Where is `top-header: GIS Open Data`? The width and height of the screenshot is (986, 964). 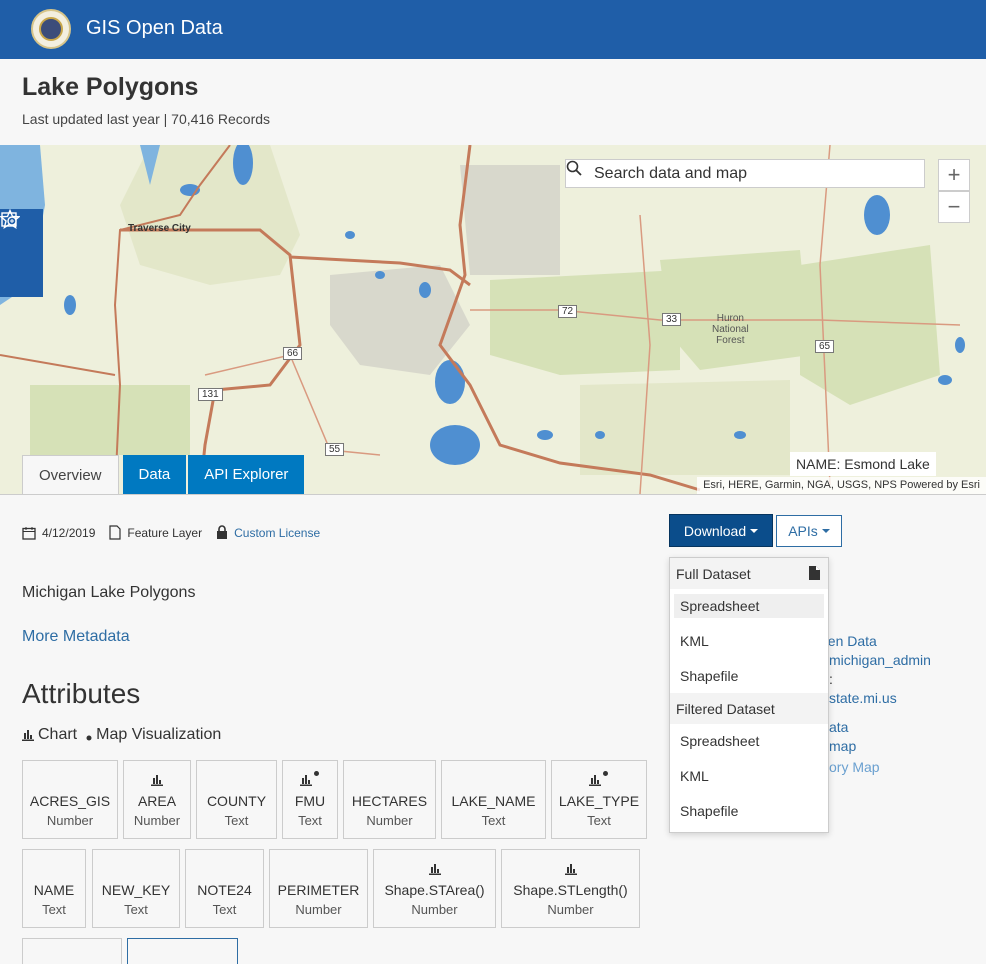
top-header: GIS Open Data is located at coordinates (493, 29).